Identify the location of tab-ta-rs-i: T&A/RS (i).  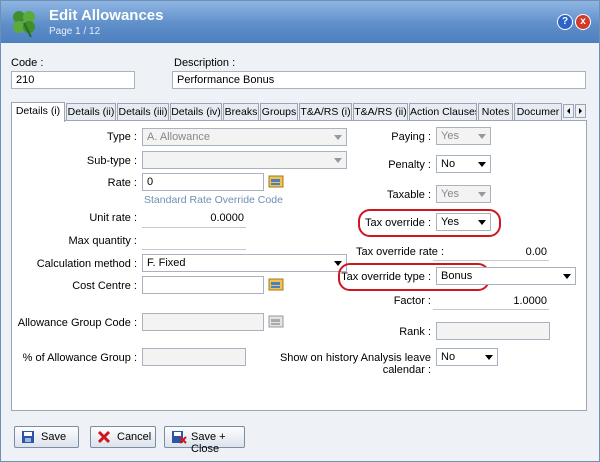
(325, 111).